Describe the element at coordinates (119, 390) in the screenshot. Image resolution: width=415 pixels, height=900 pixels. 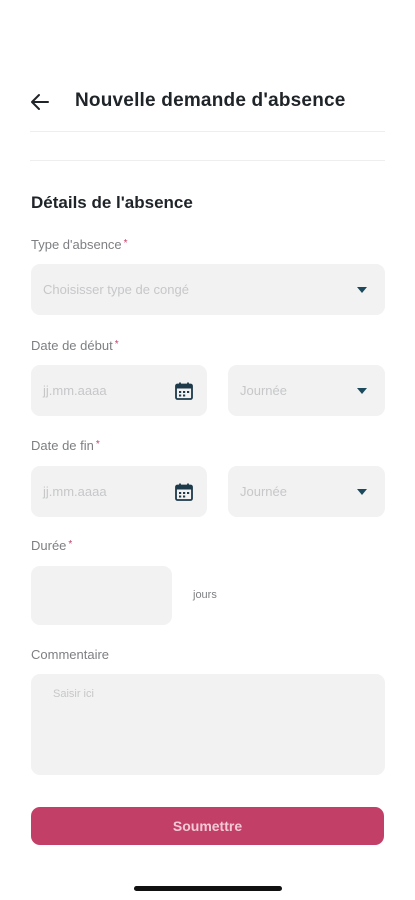
I see `start-date-input: jj.mm.aaaa` at that location.